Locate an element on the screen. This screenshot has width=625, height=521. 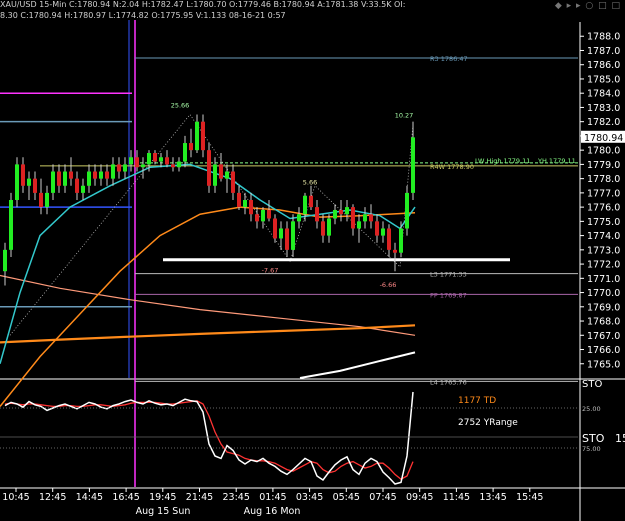
price-tick-label: 1788.0 is located at coordinates (603, 37).